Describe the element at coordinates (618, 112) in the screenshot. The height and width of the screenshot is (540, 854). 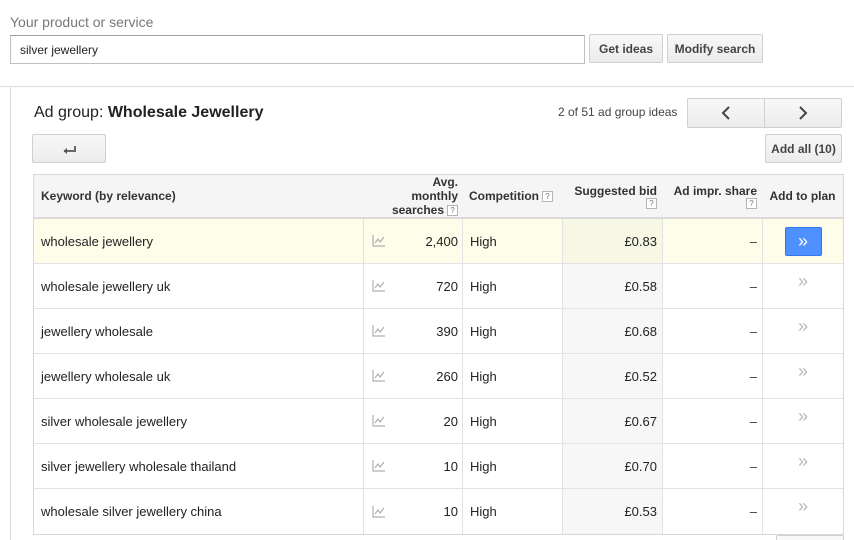
I see `pager-text: 2 of 51 ad group ideas` at that location.